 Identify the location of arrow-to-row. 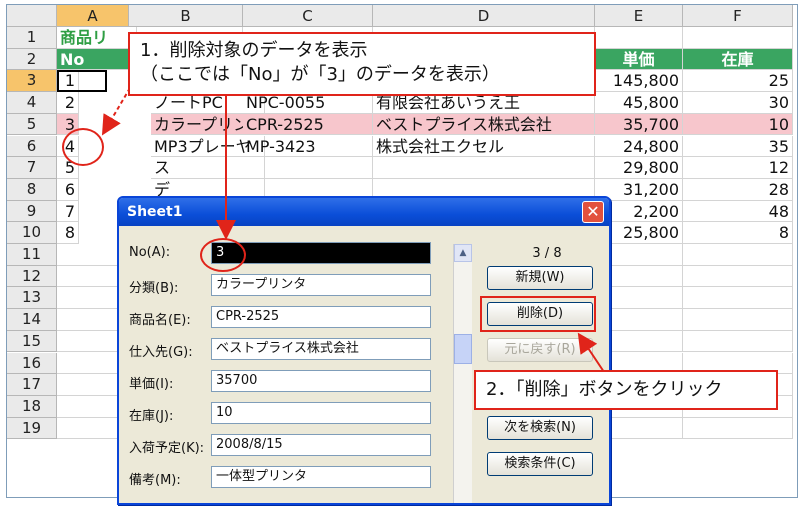
(116, 111).